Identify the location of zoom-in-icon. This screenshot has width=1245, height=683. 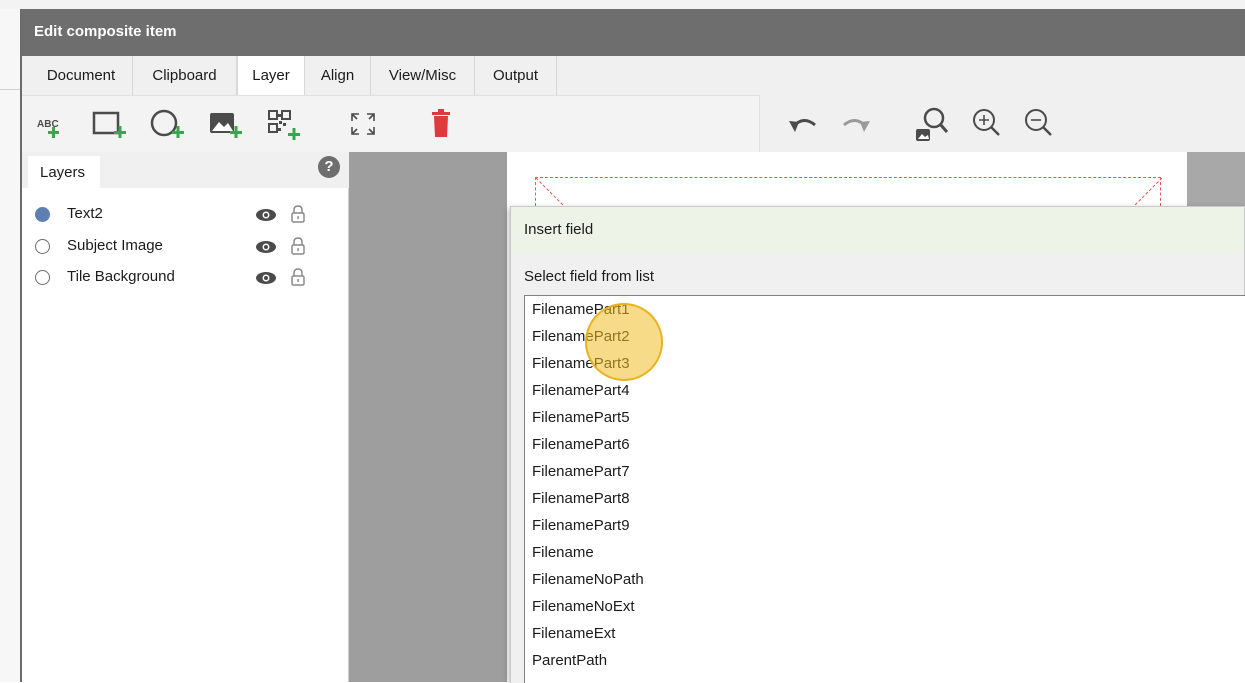
(986, 122).